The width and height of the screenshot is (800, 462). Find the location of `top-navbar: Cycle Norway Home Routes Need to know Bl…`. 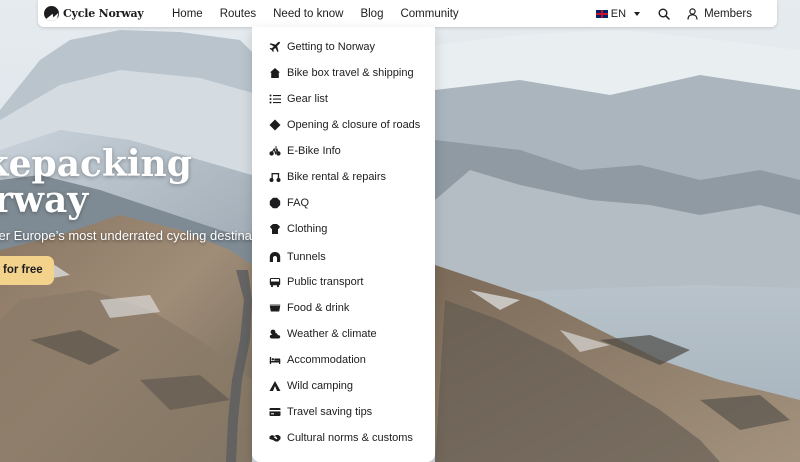

top-navbar: Cycle Norway Home Routes Need to know Bl… is located at coordinates (407, 13).